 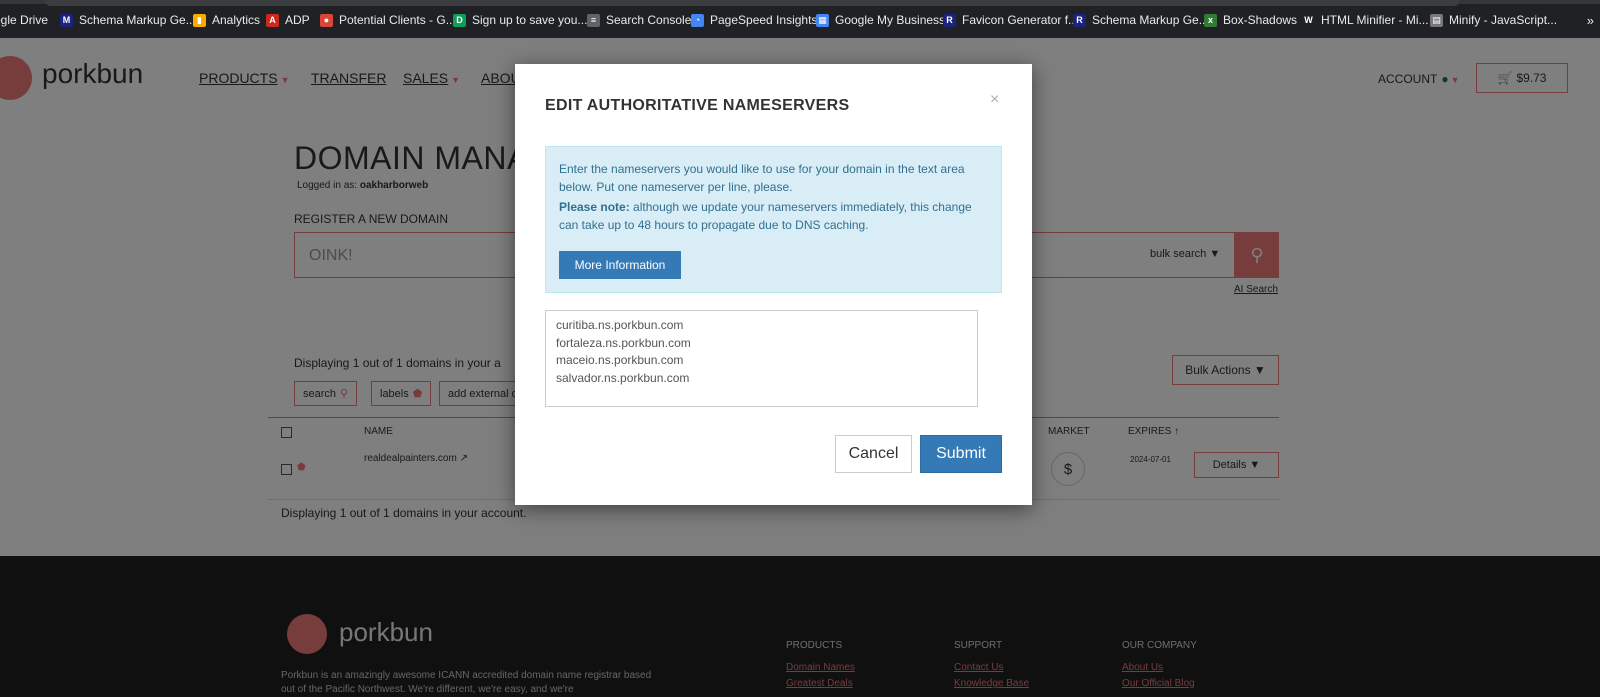 I want to click on bookmark-item: ▦ Google My Business, so click(x=880, y=20).